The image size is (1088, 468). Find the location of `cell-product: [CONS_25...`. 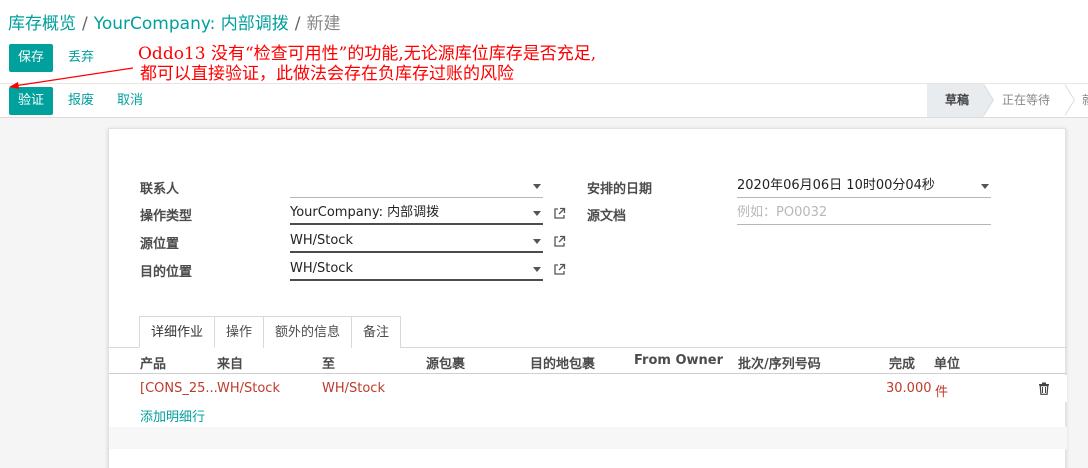

cell-product: [CONS_25... is located at coordinates (179, 388).